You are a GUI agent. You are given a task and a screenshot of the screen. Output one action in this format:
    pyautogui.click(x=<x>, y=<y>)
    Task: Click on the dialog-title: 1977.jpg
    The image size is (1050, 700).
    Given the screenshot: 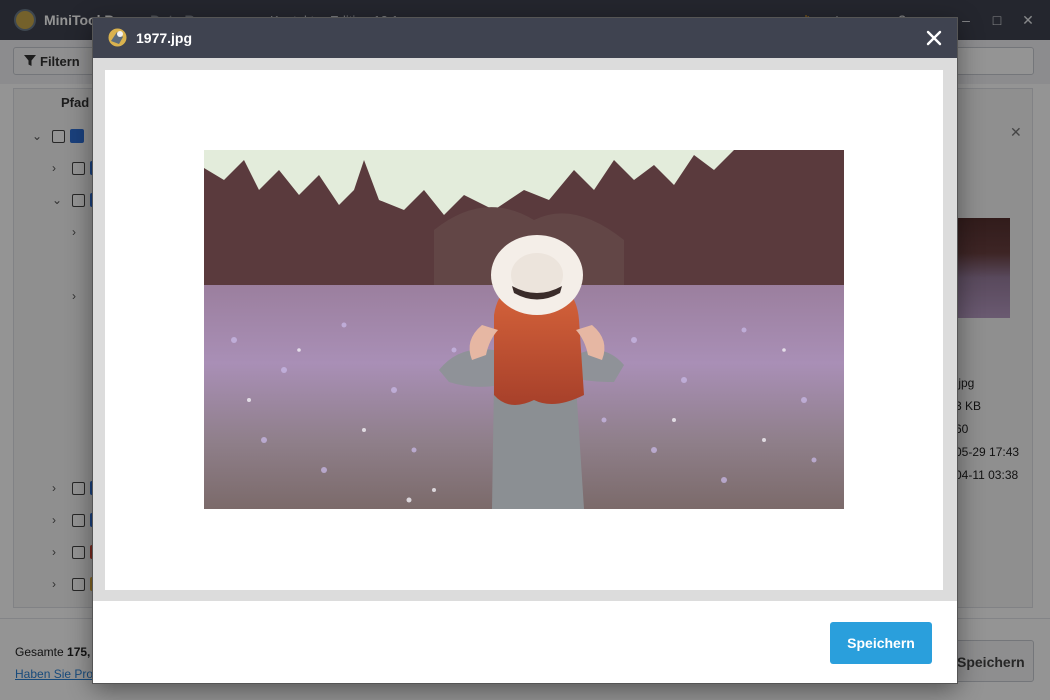 What is the action you would take?
    pyautogui.click(x=164, y=38)
    